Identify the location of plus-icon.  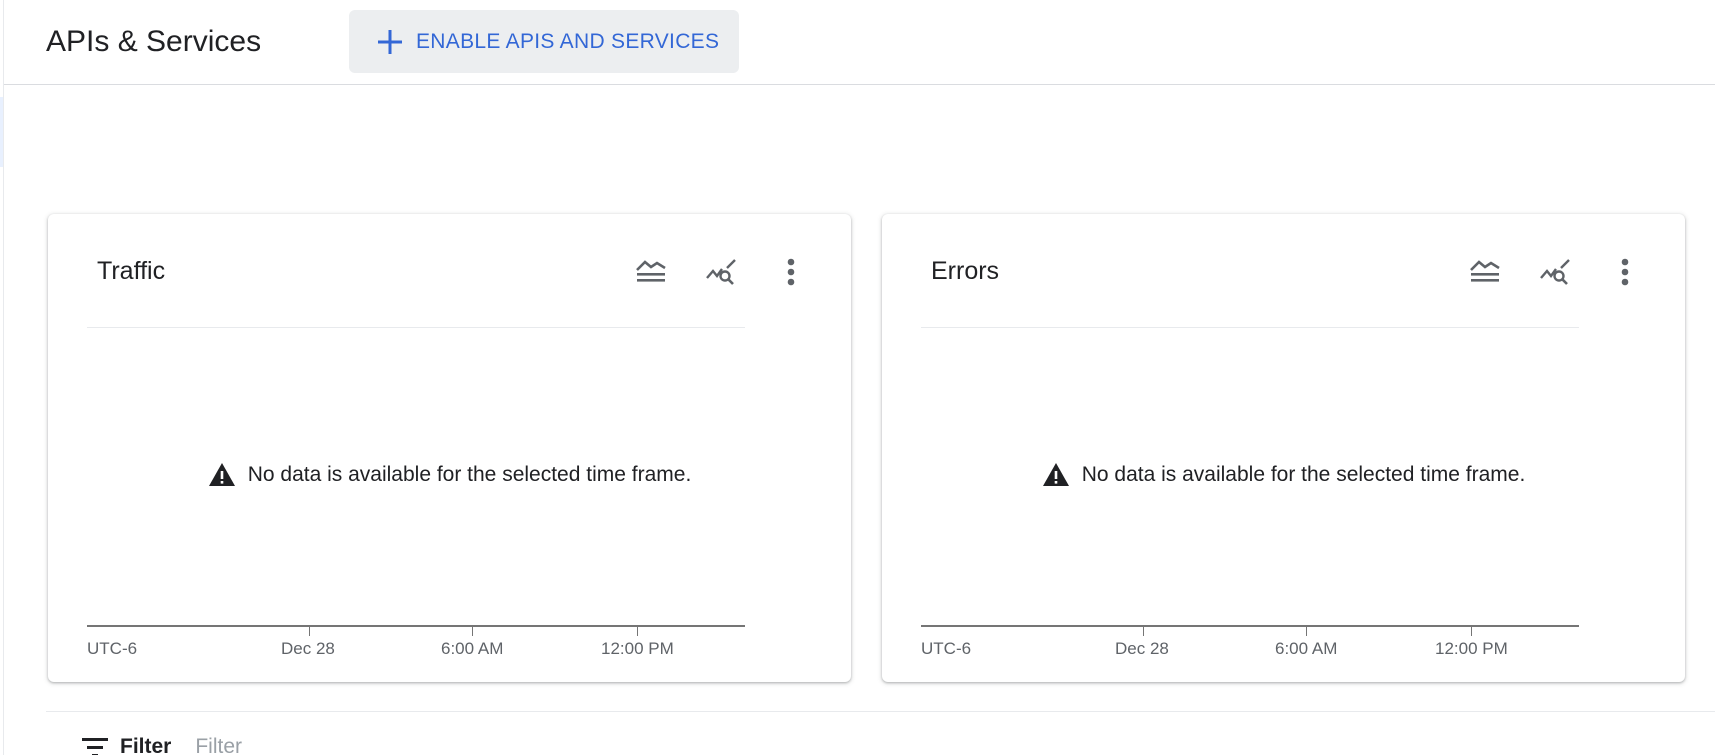
(390, 42).